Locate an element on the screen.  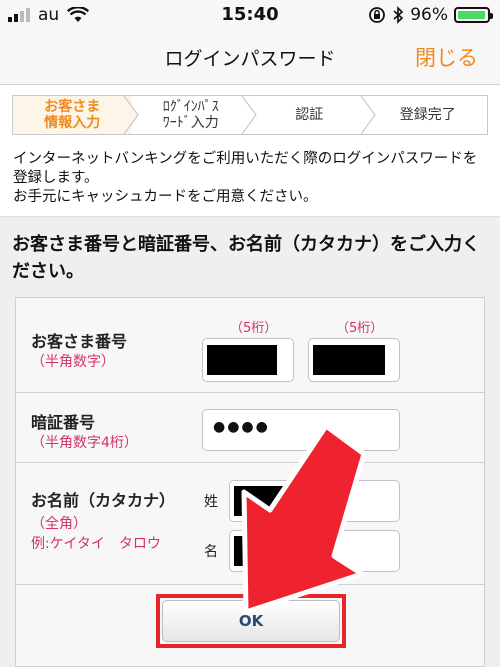
customer-number-label: お客さま番号 is located at coordinates (79, 341).